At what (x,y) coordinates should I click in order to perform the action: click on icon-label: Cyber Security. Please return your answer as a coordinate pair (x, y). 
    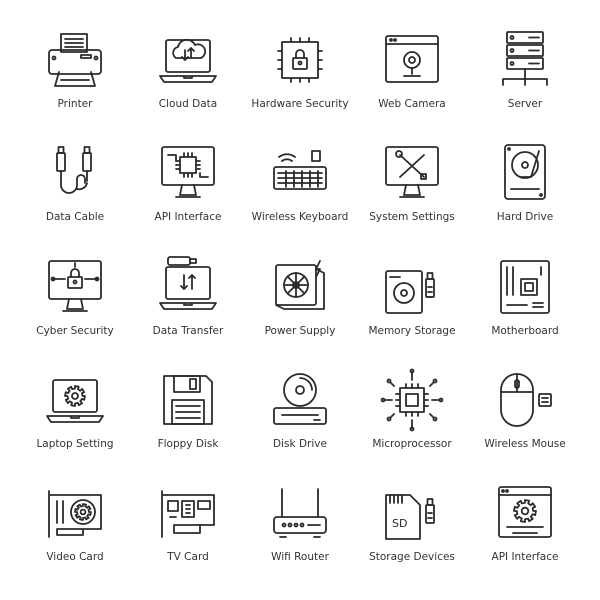
    Looking at the image, I should click on (75, 331).